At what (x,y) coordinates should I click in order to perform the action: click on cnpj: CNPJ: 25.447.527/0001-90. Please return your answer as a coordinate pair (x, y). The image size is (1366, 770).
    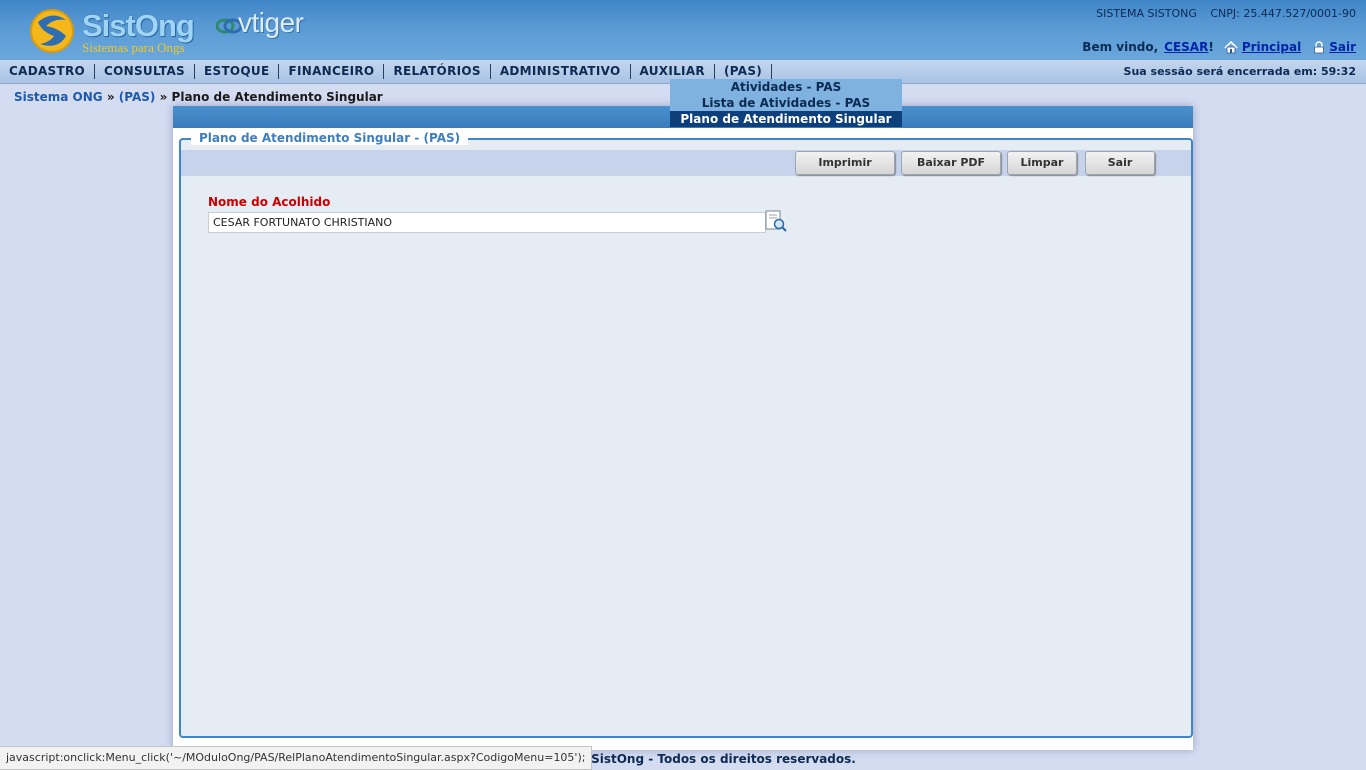
    Looking at the image, I should click on (1283, 13).